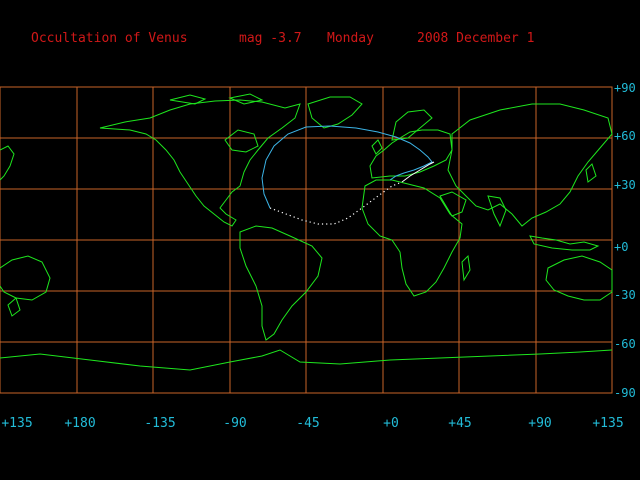  I want to click on occultation-track-dotted, so click(336, 203).